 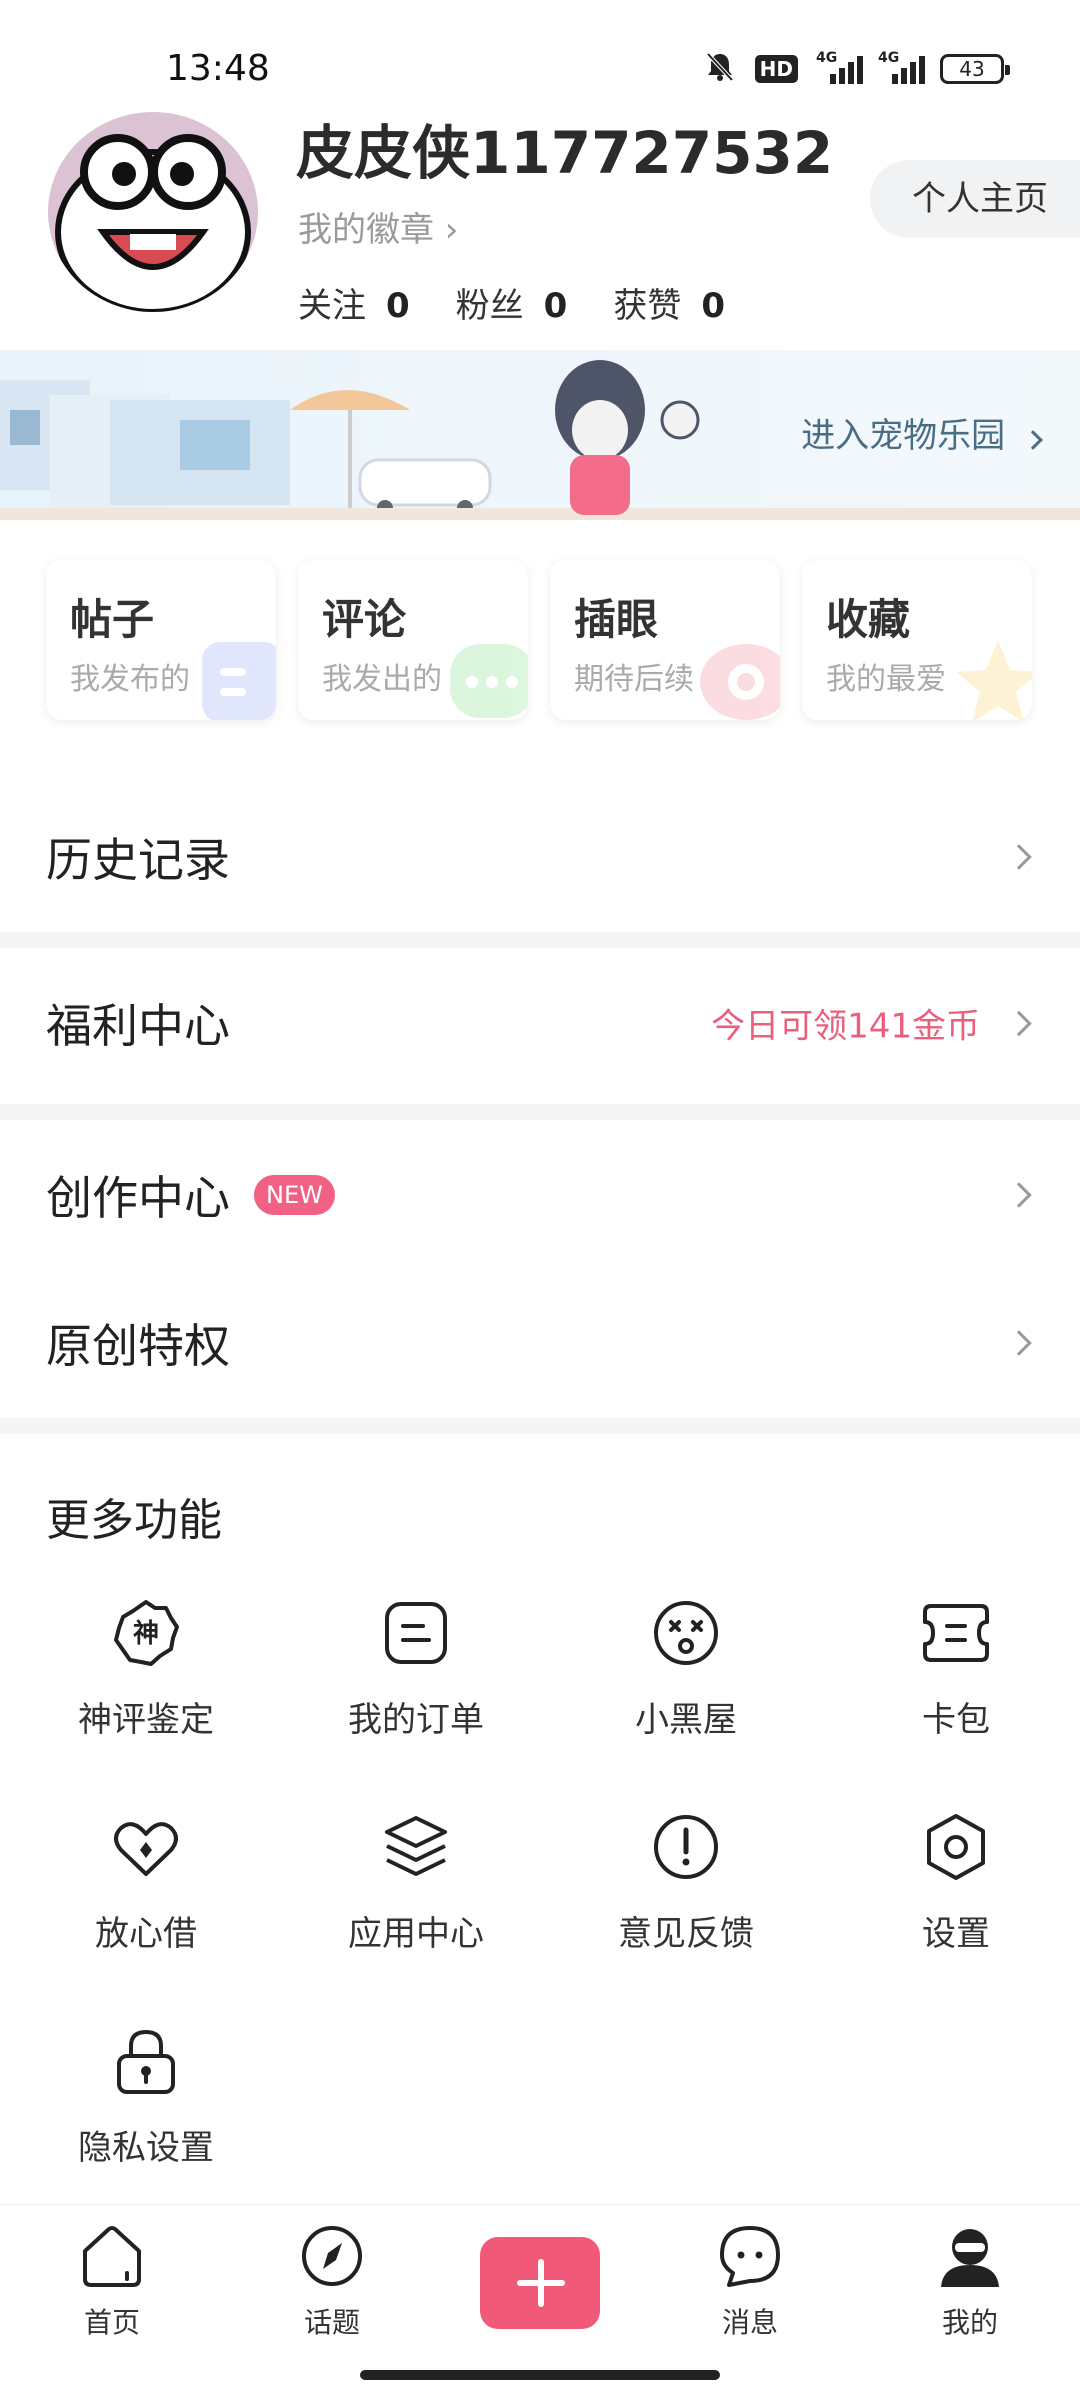 What do you see at coordinates (378, 226) in the screenshot?
I see `my-badges-link: 我的徽章 ›` at bounding box center [378, 226].